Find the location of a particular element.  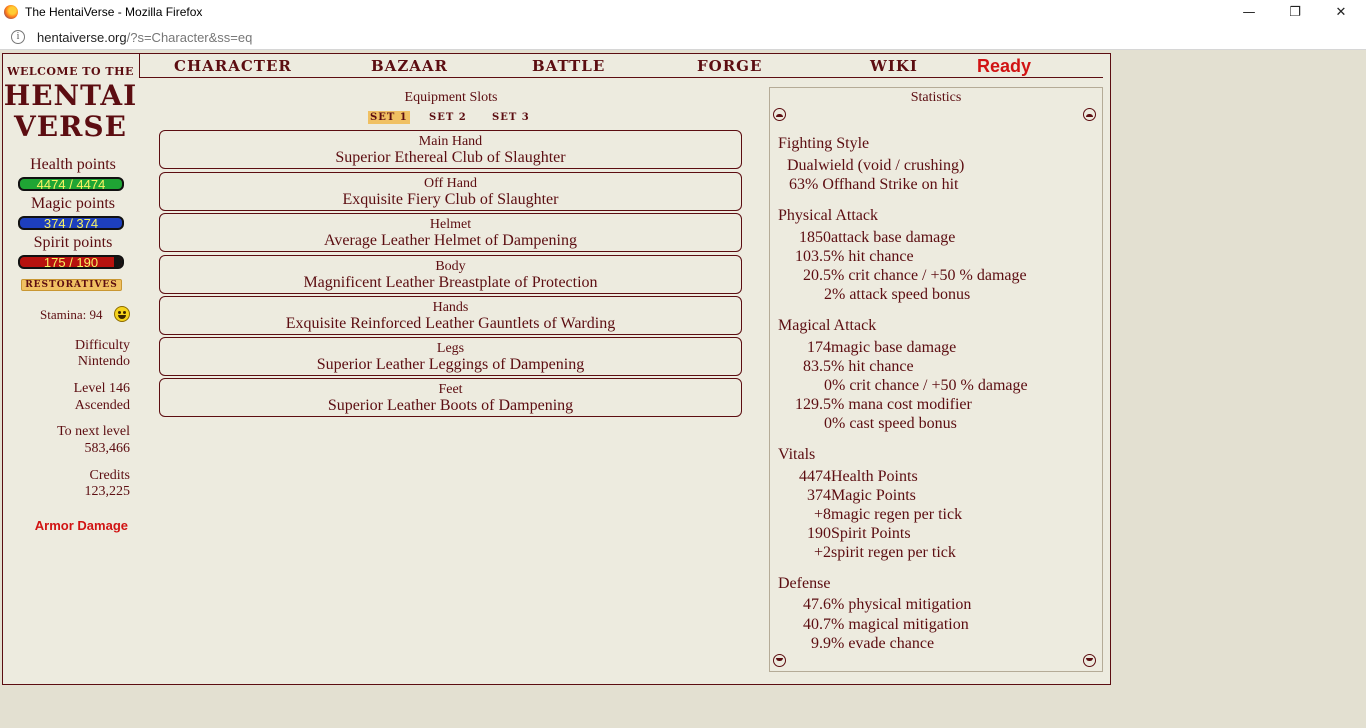

physical-attack-heading: Physical Attack is located at coordinates (828, 215).